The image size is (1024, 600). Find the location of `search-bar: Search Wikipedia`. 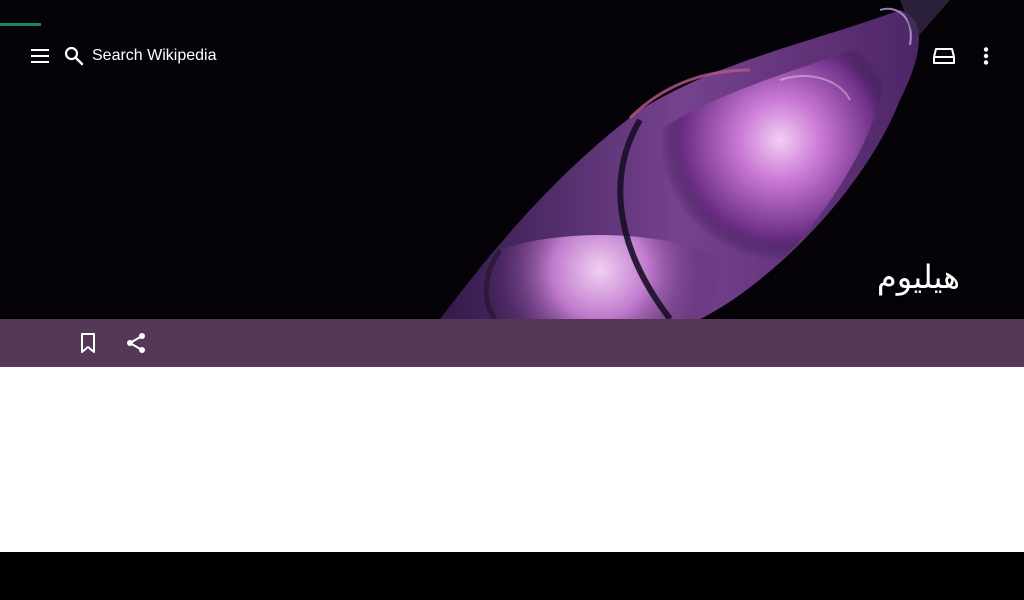

search-bar: Search Wikipedia is located at coordinates (140, 56).